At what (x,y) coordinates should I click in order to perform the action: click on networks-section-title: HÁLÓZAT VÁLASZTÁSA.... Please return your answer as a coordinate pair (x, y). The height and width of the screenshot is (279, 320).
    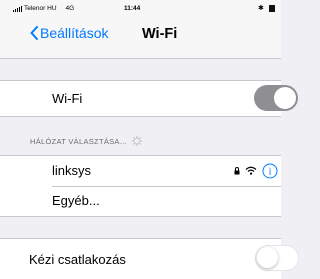
    Looking at the image, I should click on (78, 141).